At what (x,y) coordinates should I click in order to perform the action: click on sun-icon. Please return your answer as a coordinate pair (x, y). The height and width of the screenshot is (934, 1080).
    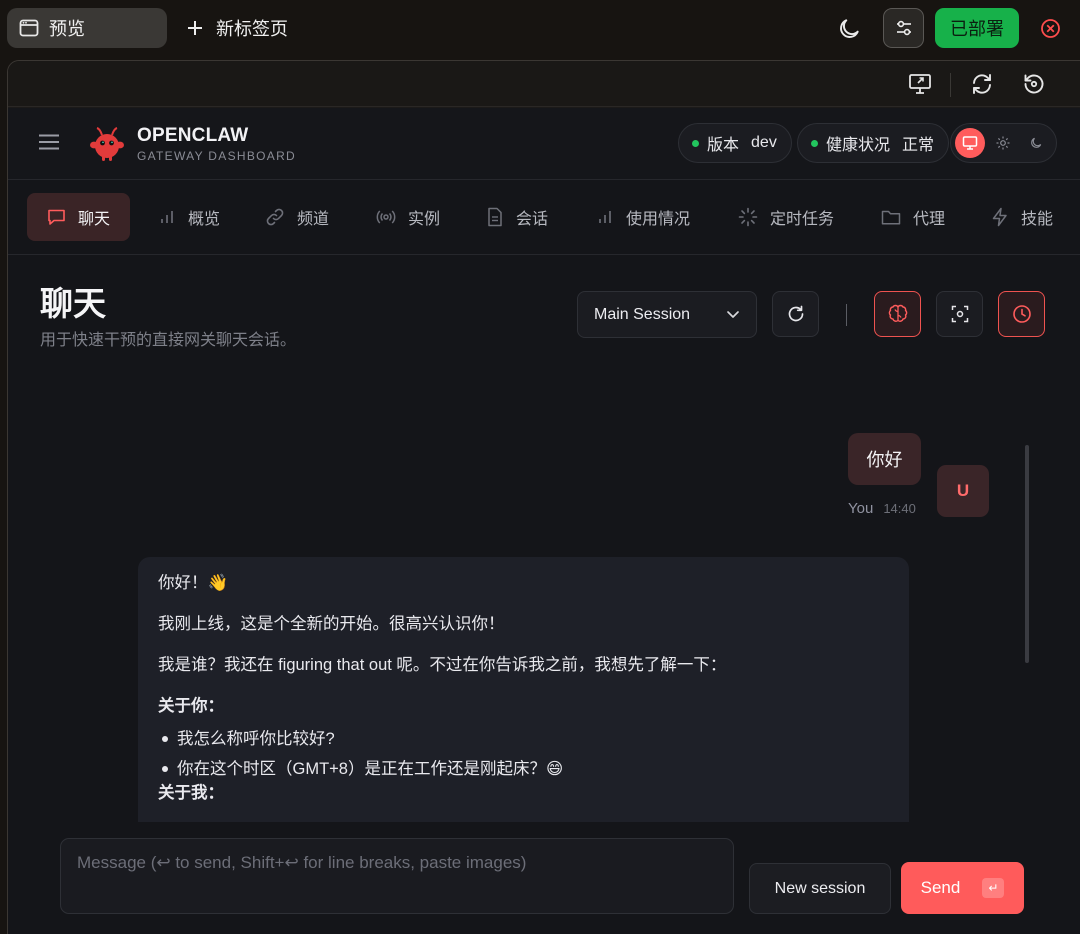
    Looking at the image, I should click on (1003, 143).